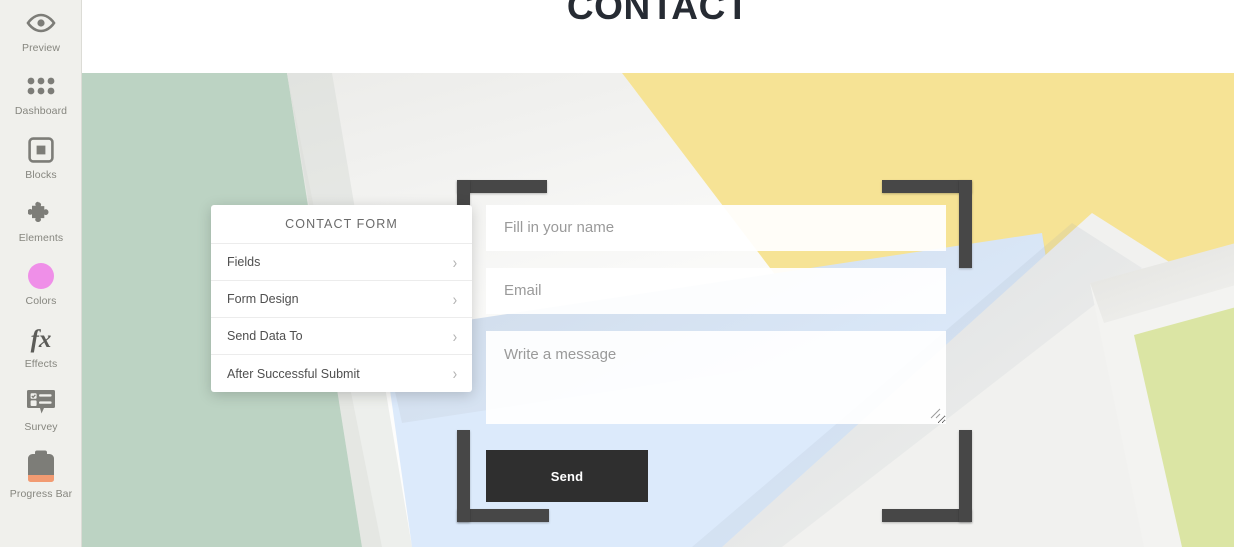 Image resolution: width=1234 pixels, height=547 pixels. I want to click on context-menu-item-after-successful-submit: After Successful Submit ›, so click(341, 373).